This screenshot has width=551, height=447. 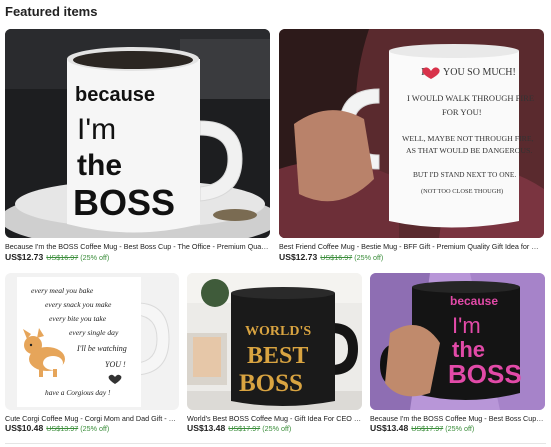 I want to click on mug-text-line1: I WOULD WALK THROUGH FIRE, so click(x=470, y=98).